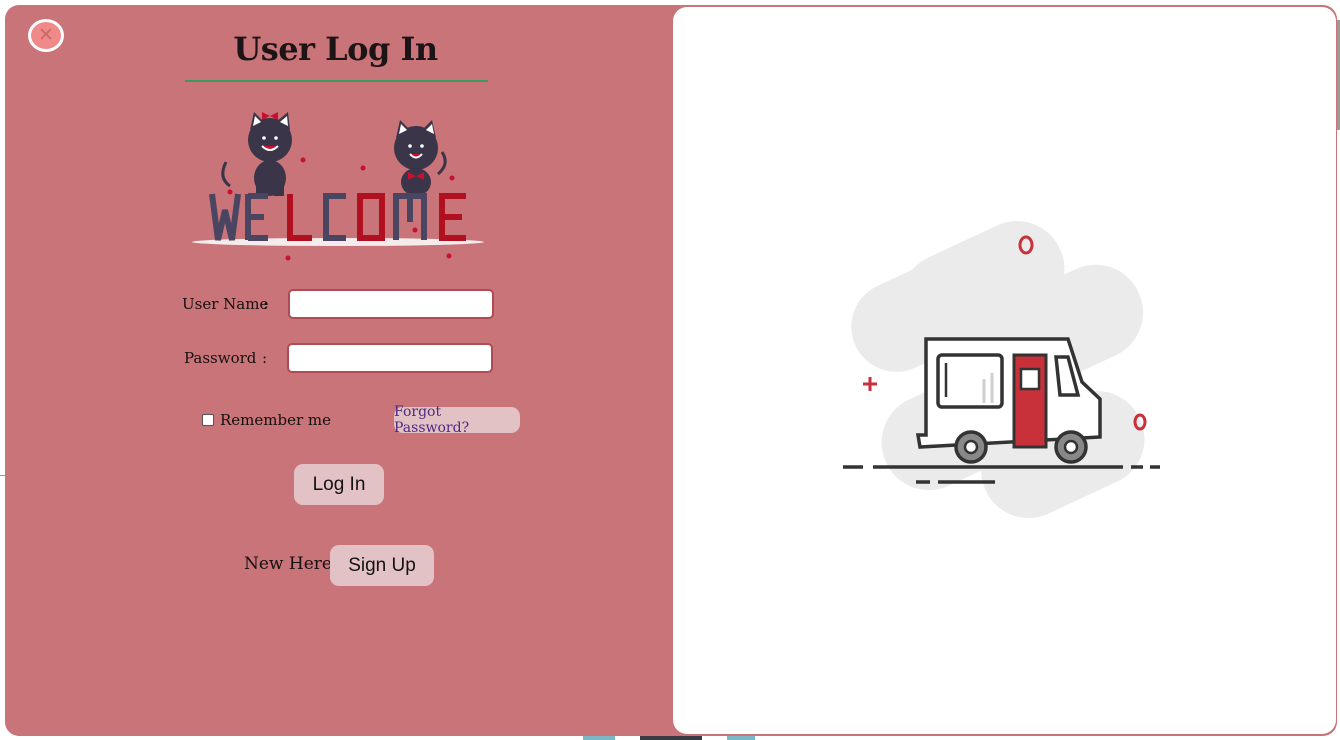 The image size is (1340, 740). What do you see at coordinates (382, 565) in the screenshot?
I see `signup-button: Sign Up` at bounding box center [382, 565].